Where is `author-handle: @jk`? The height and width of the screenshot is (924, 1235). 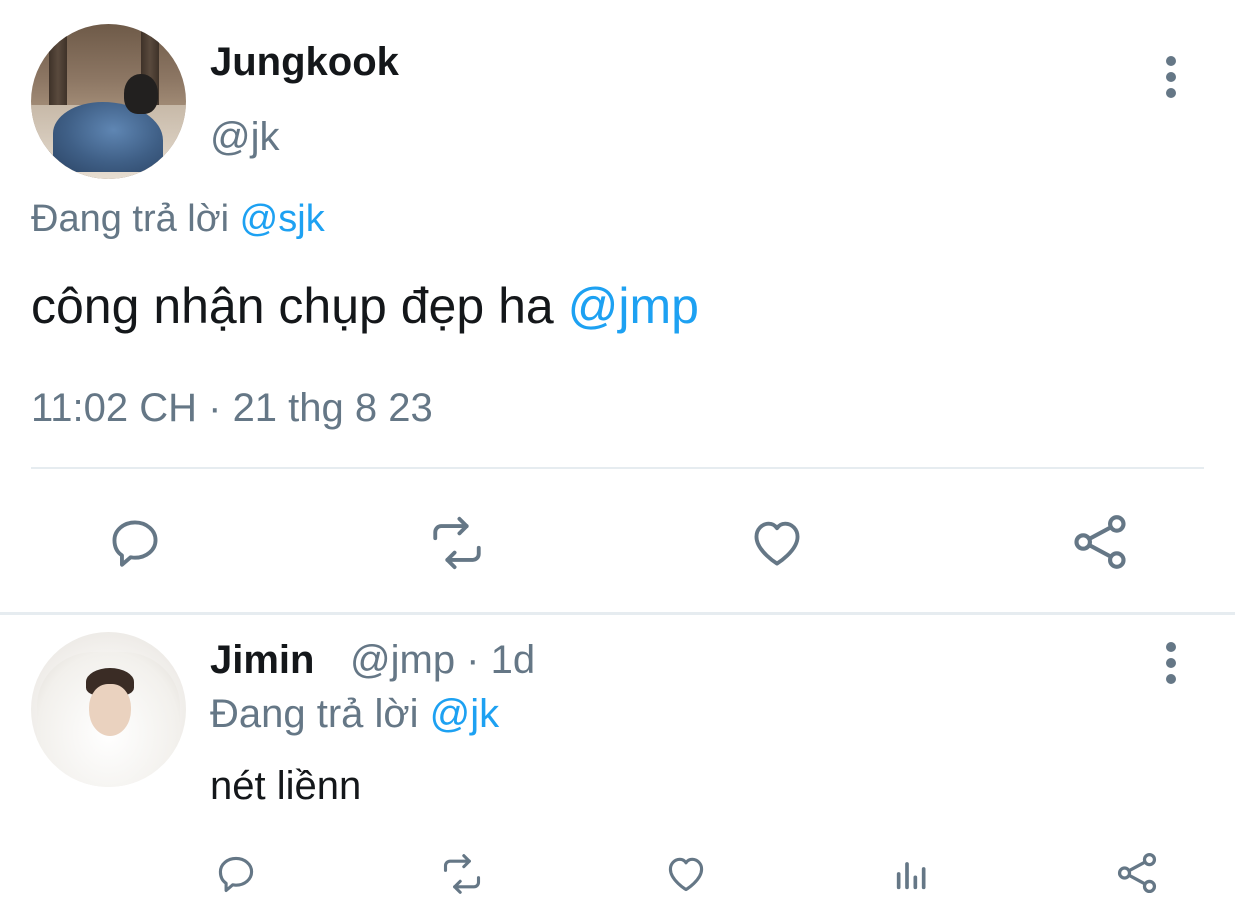
author-handle: @jk is located at coordinates (245, 137).